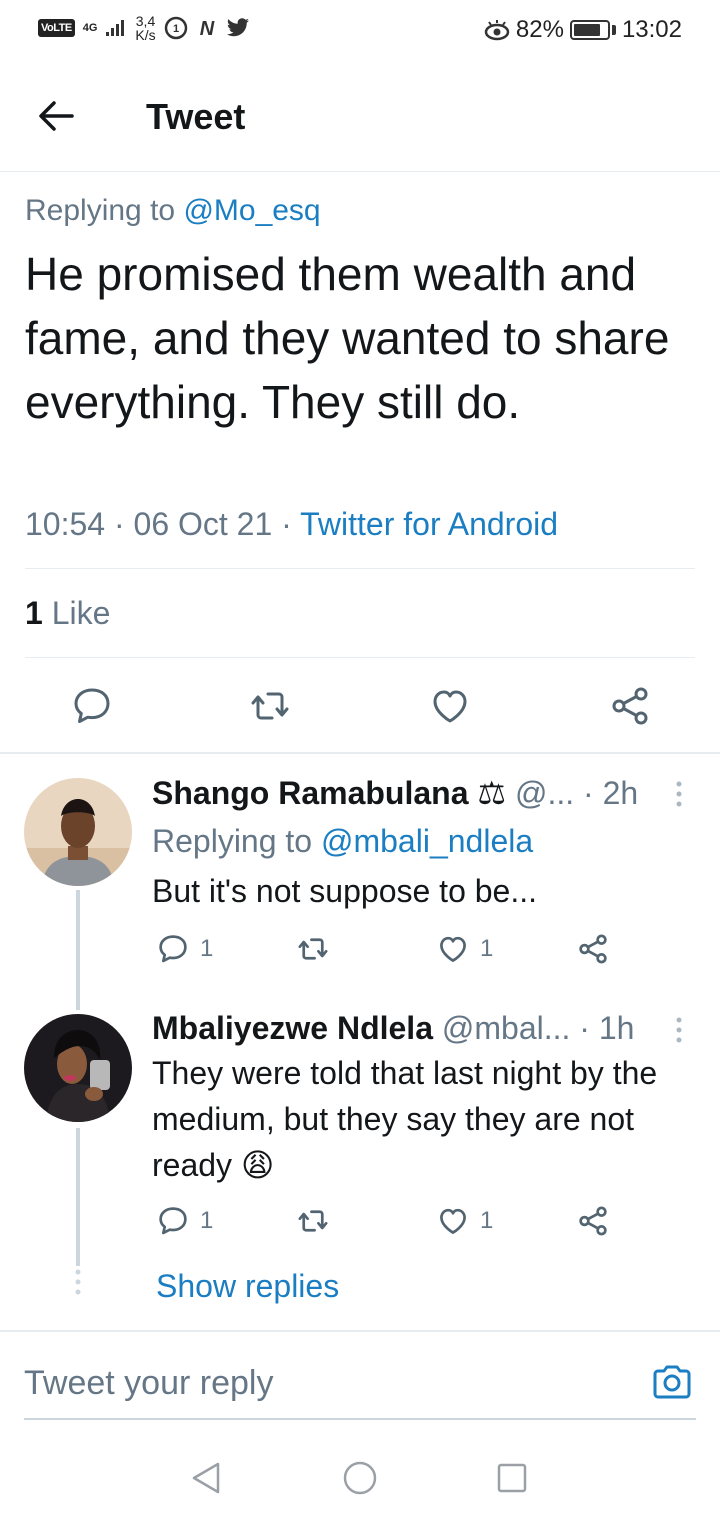  What do you see at coordinates (427, 841) in the screenshot?
I see `replying-handle-link: @mbali_ndlela` at bounding box center [427, 841].